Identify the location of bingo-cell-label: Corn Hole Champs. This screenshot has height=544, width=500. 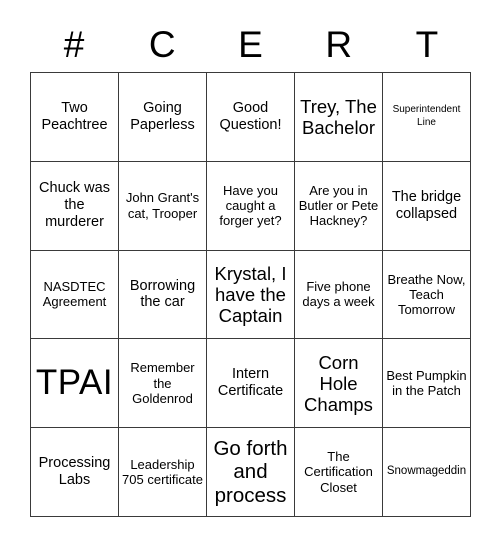
(338, 383).